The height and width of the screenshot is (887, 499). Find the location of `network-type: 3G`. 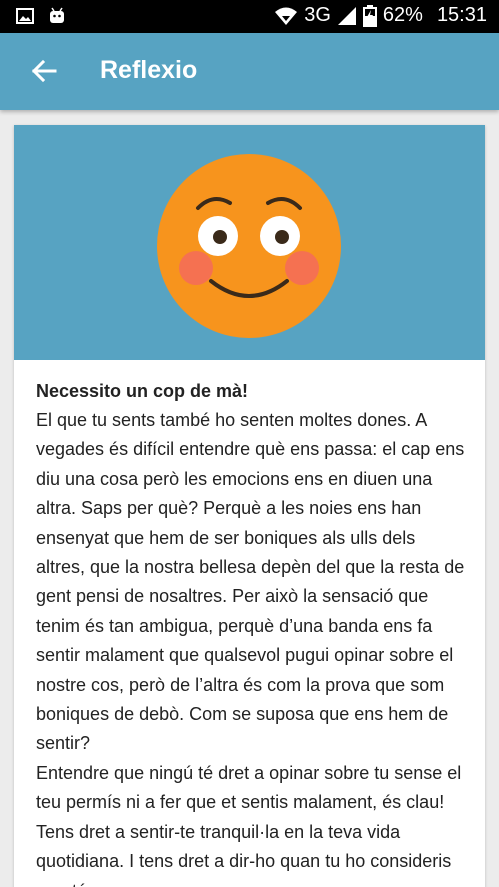

network-type: 3G is located at coordinates (317, 15).